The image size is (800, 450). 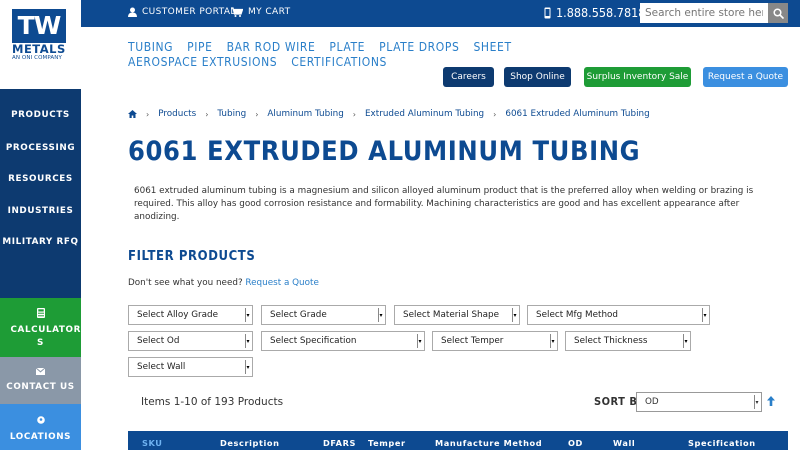 I want to click on select-specification: Select Specification ▾, so click(x=343, y=341).